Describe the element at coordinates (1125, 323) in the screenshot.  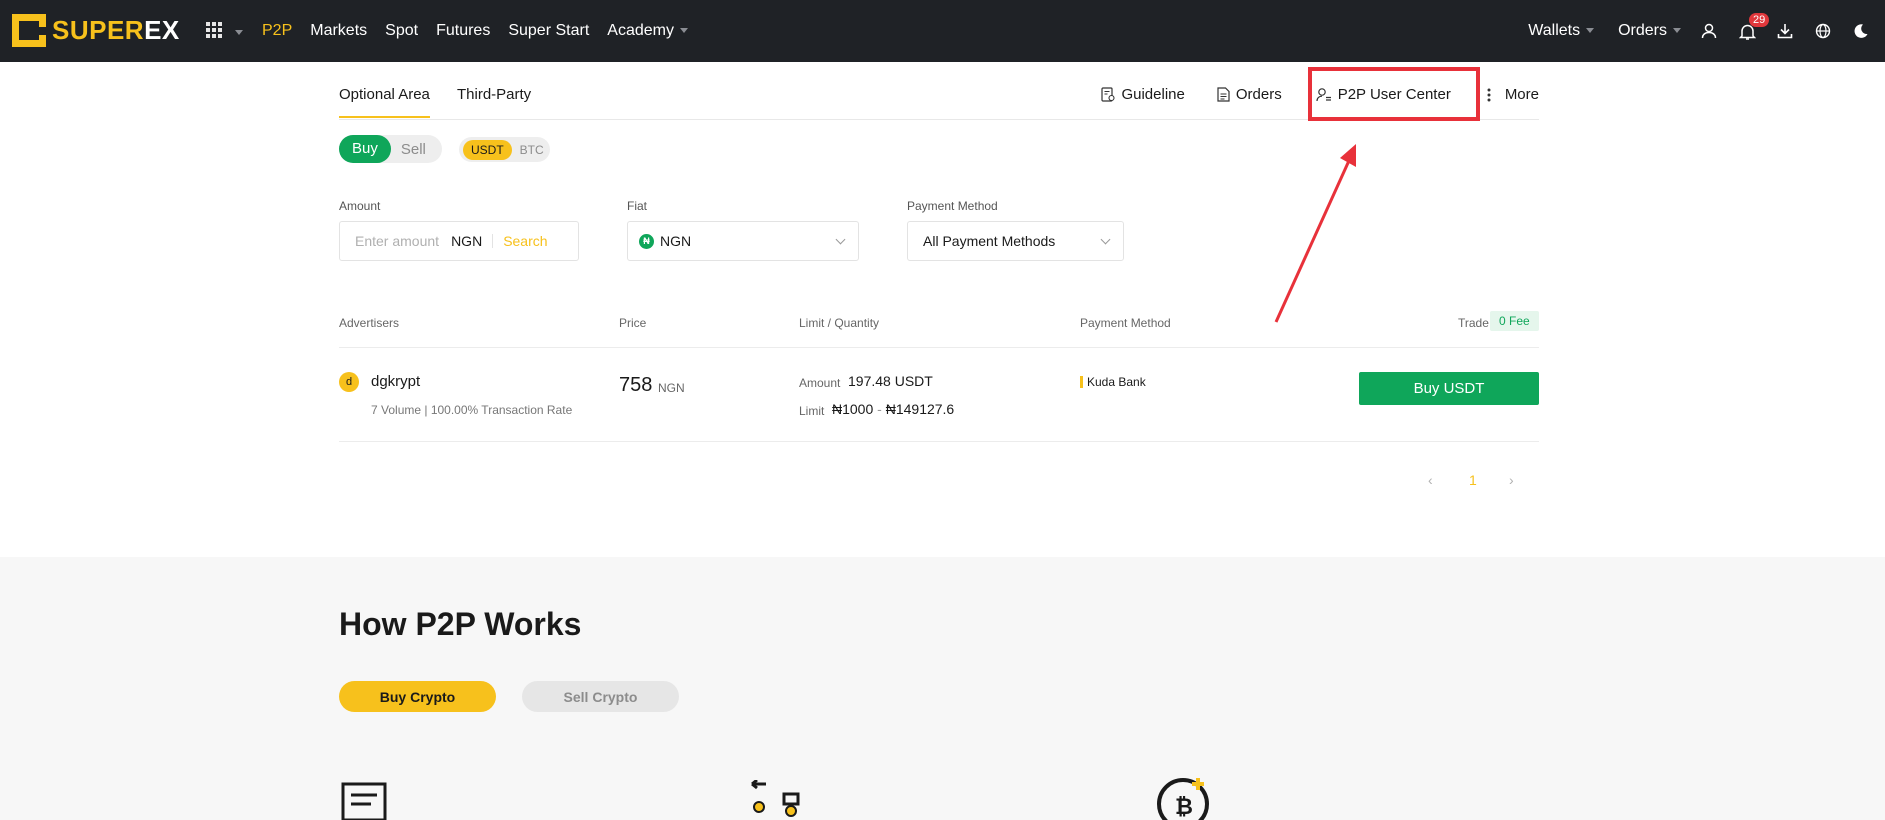
I see `col-payment-method: Payment Method` at that location.